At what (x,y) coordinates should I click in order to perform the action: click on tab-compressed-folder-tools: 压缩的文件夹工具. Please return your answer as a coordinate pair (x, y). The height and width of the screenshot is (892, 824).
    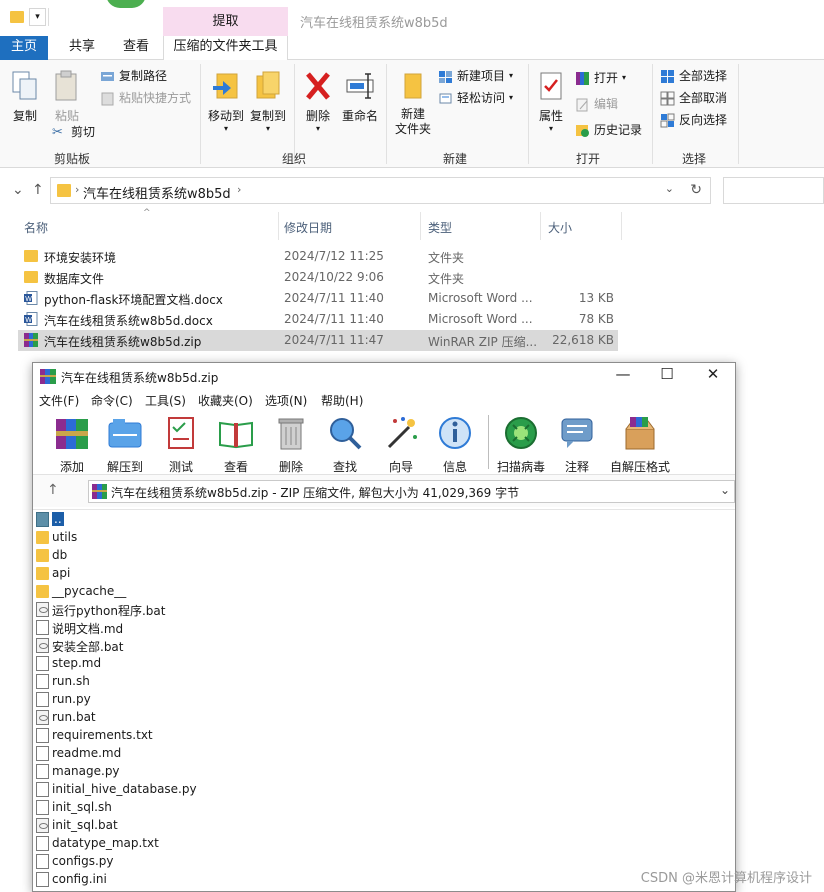
    Looking at the image, I should click on (225, 48).